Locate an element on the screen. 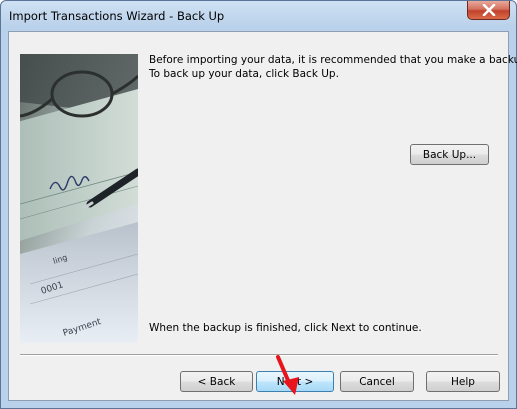 This screenshot has width=517, height=409. cancel-button: Cancel is located at coordinates (377, 381).